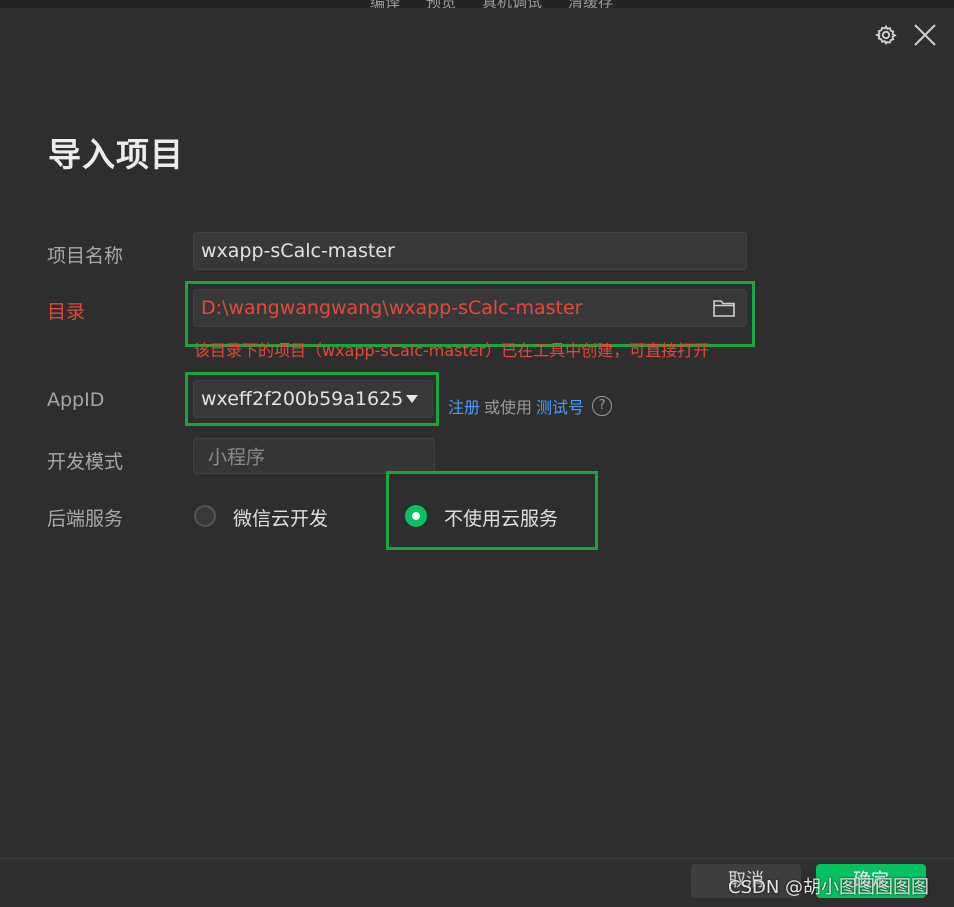  I want to click on appid-label: AppID, so click(76, 400).